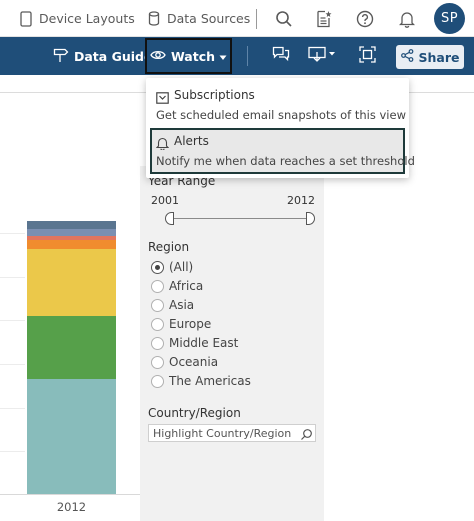  I want to click on help-button, so click(365, 18).